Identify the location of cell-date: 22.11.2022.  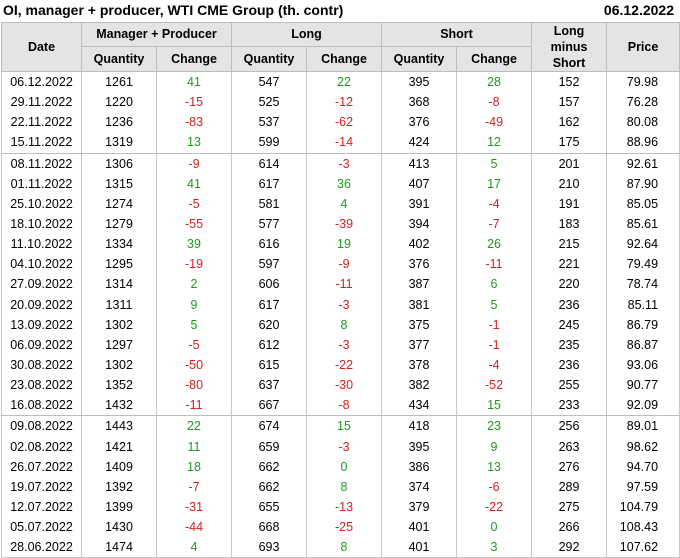
(41, 122).